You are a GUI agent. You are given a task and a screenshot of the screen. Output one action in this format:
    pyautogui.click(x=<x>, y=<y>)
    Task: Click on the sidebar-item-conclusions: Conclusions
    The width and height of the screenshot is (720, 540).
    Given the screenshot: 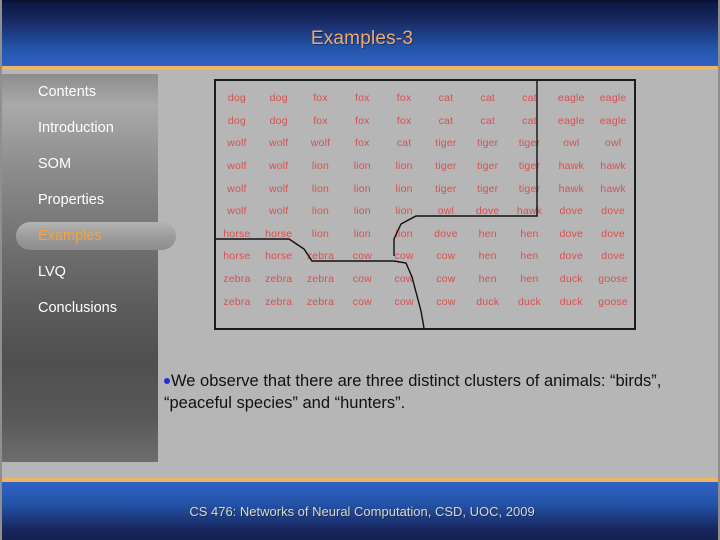 What is the action you would take?
    pyautogui.click(x=80, y=308)
    